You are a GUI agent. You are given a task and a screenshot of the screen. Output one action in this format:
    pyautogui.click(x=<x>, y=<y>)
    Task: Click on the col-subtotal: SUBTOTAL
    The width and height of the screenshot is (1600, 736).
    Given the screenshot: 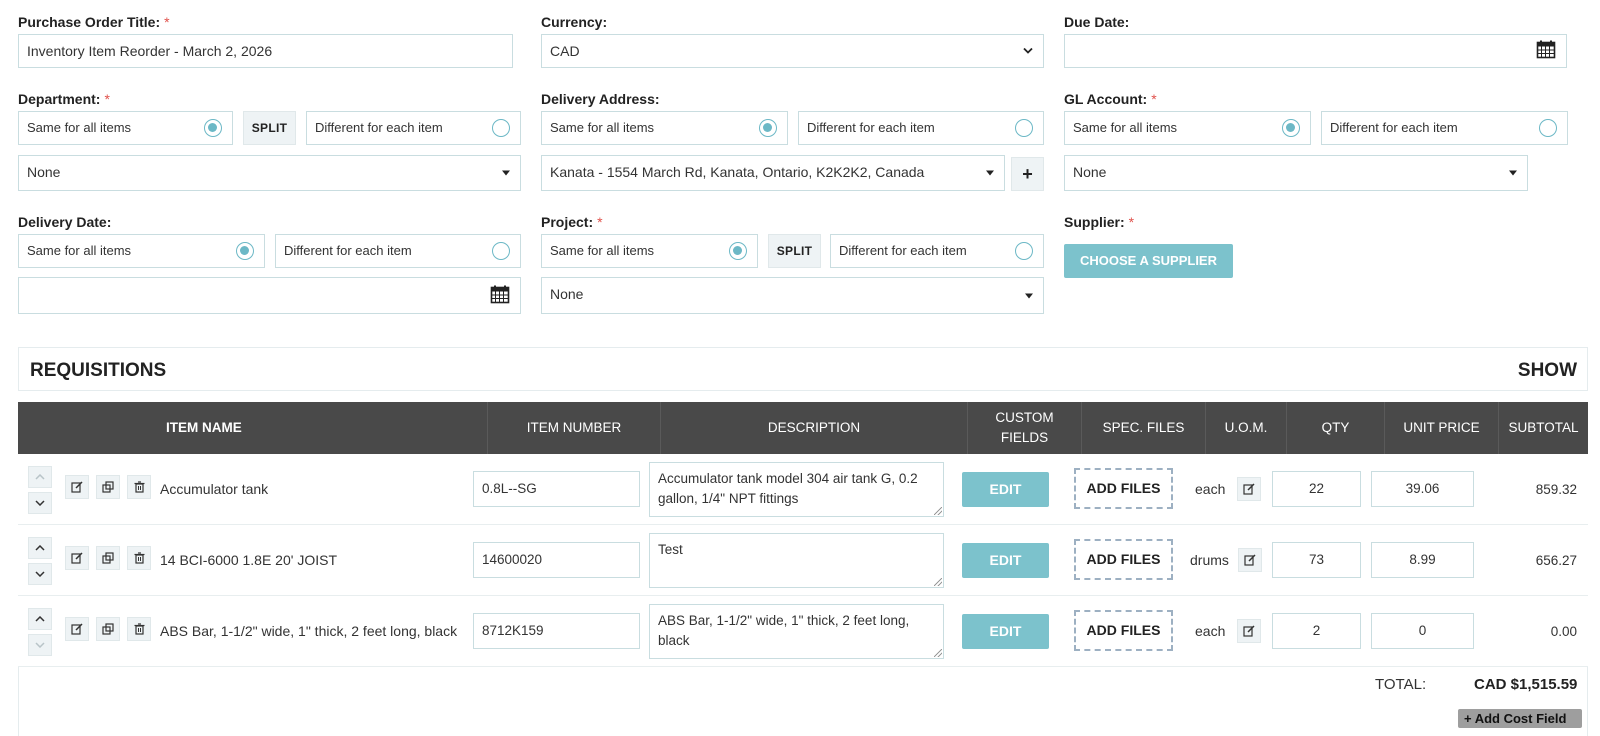 What is the action you would take?
    pyautogui.click(x=1543, y=428)
    